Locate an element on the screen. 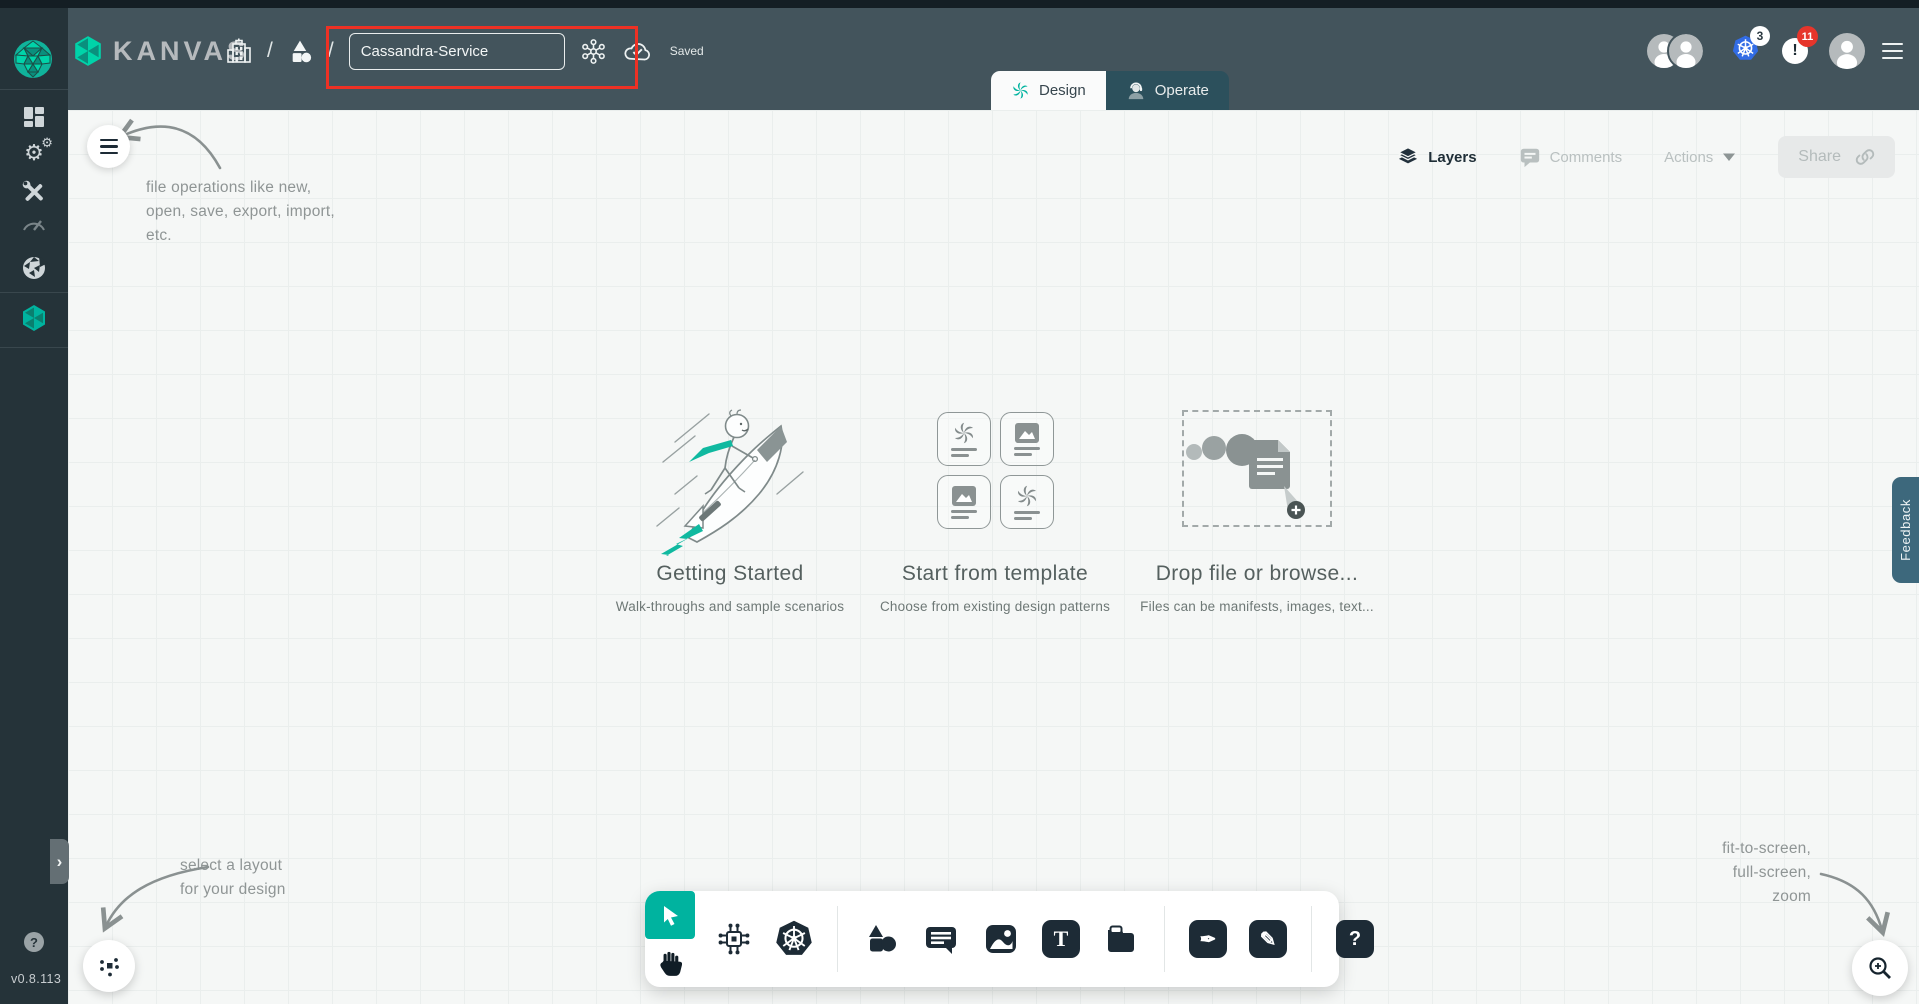 Image resolution: width=1919 pixels, height=1004 pixels. header-right: 3 ! 11 is located at coordinates (1777, 51).